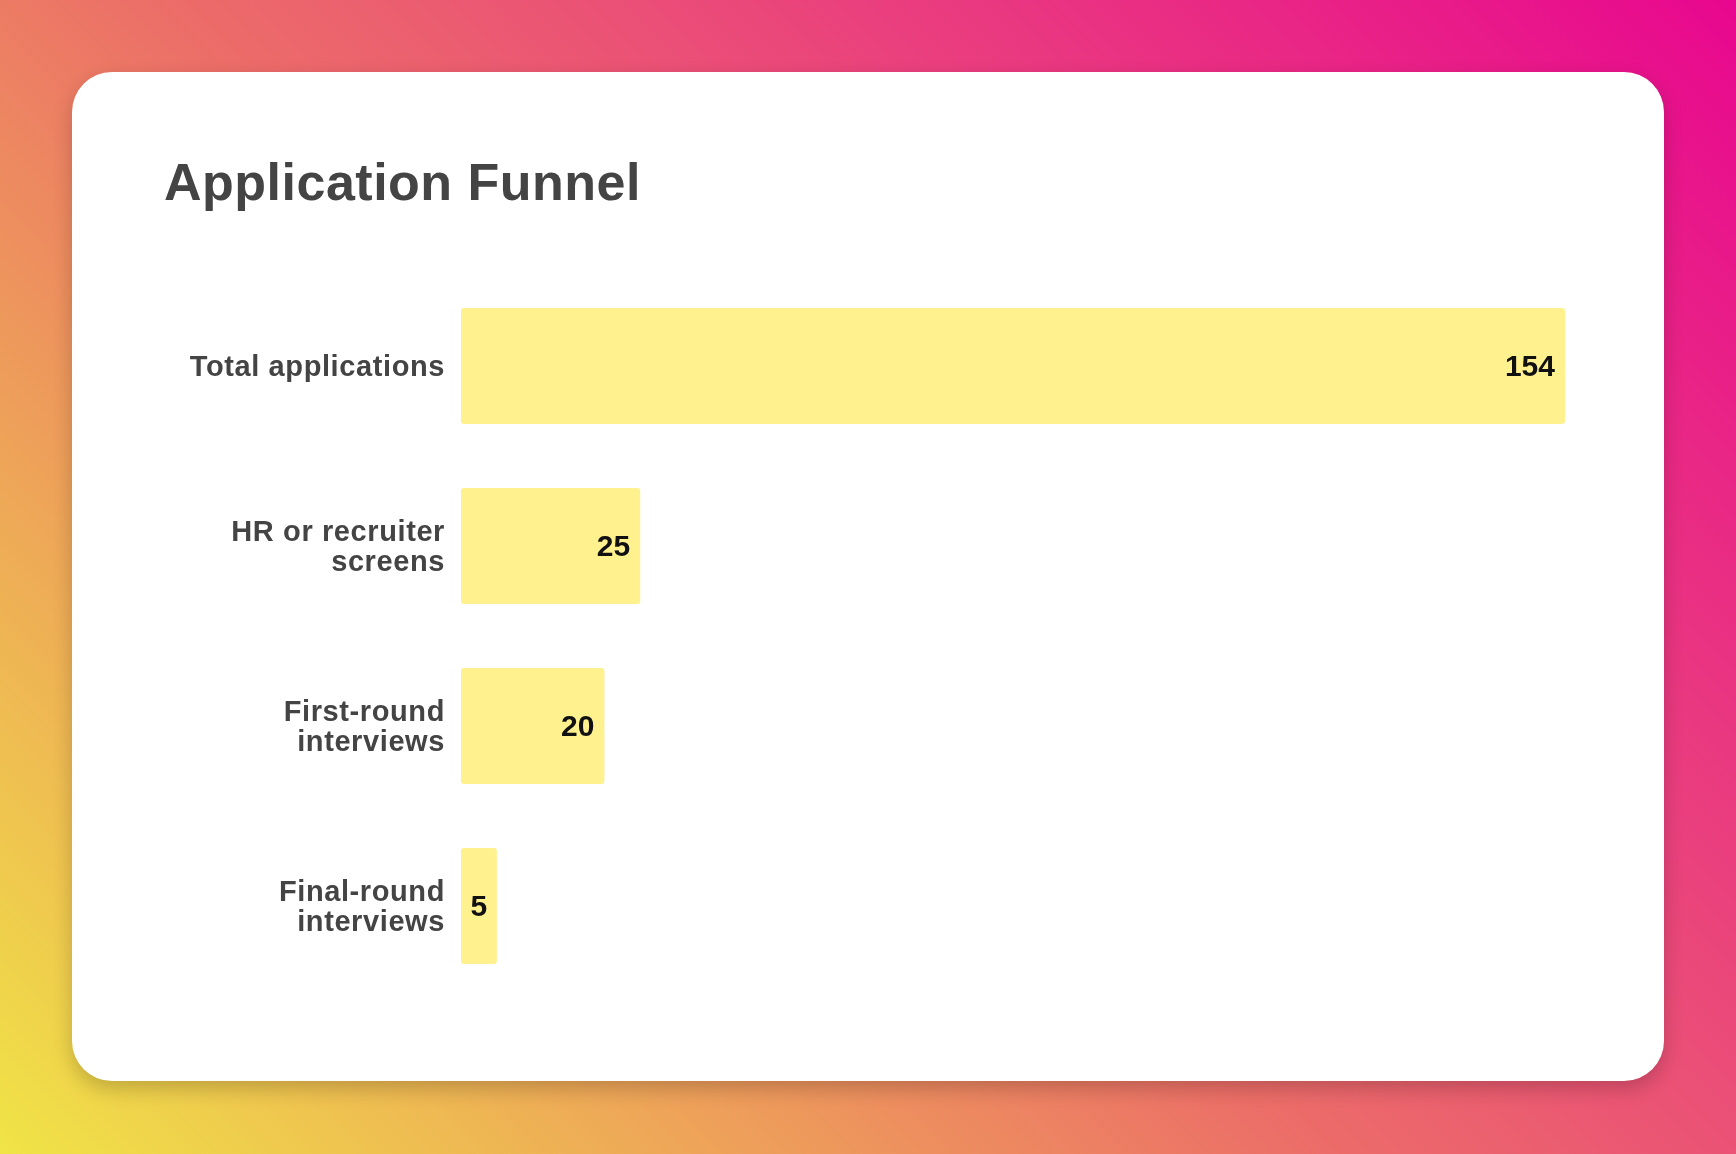  Describe the element at coordinates (1529, 365) in the screenshot. I see `value-label: 154` at that location.